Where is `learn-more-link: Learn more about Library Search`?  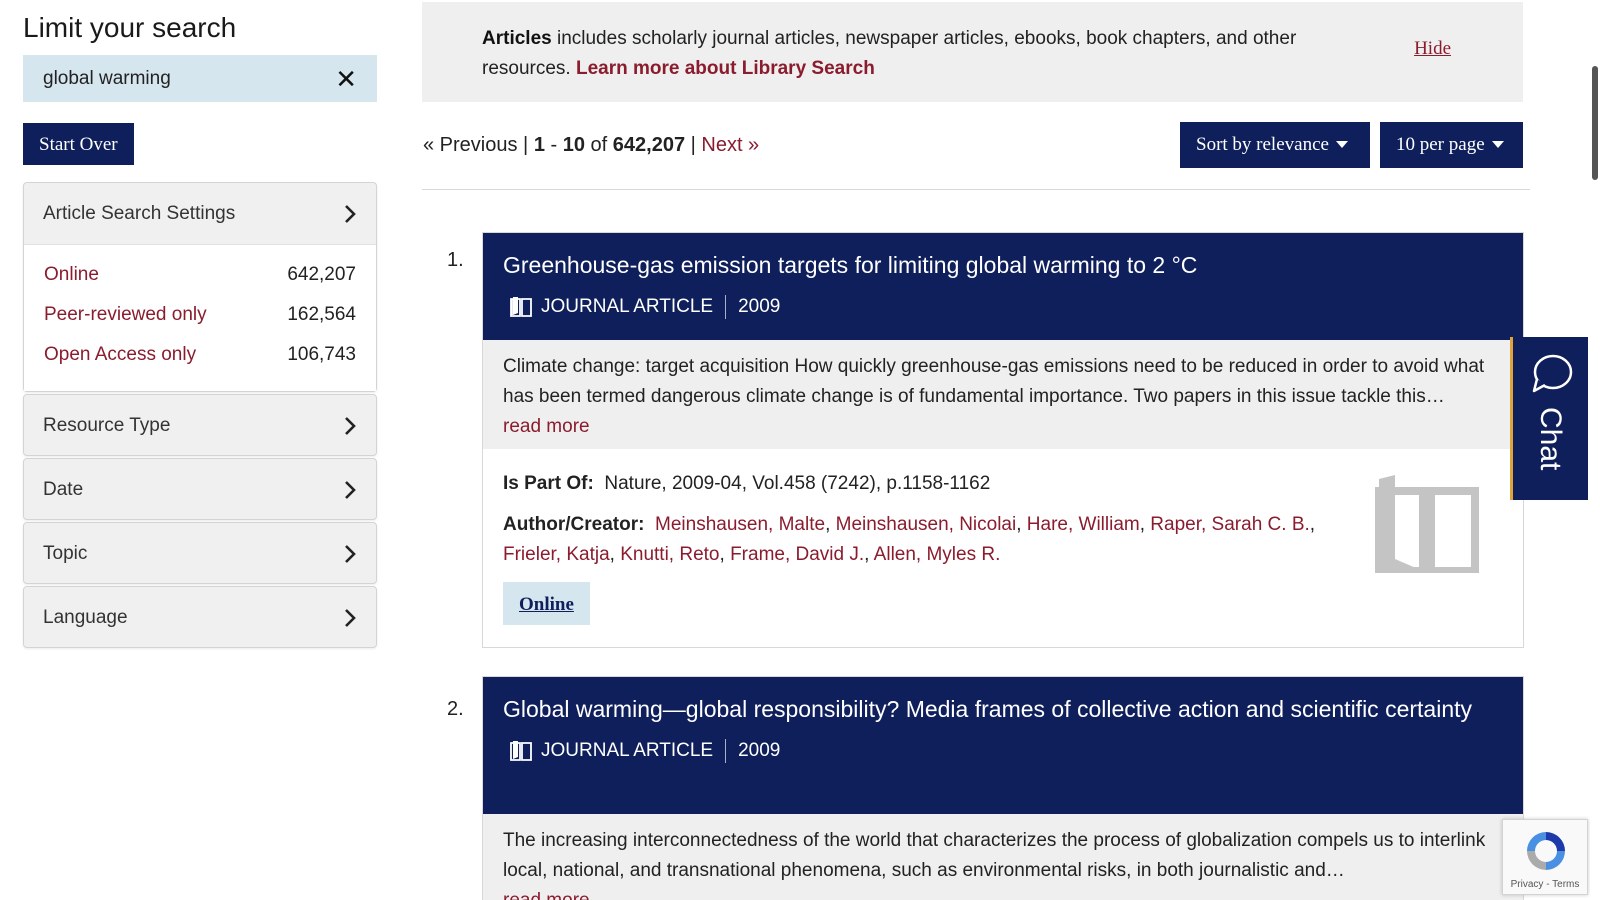 learn-more-link: Learn more about Library Search is located at coordinates (725, 68).